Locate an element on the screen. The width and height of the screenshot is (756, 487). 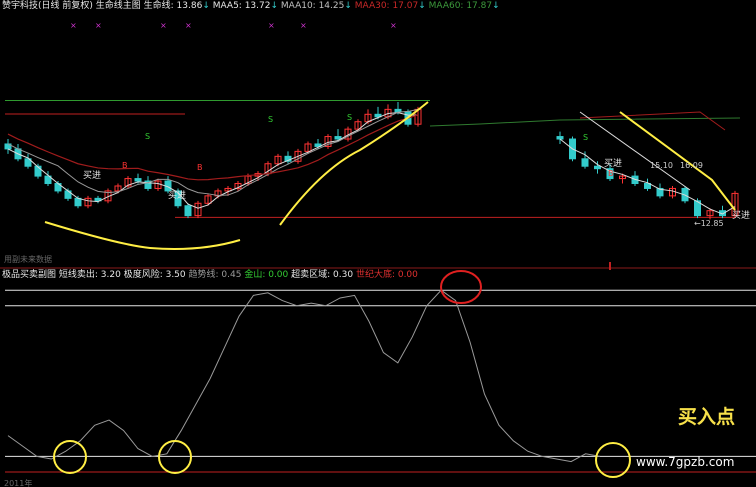
magenta-marker-6: × is located at coordinates (393, 25).